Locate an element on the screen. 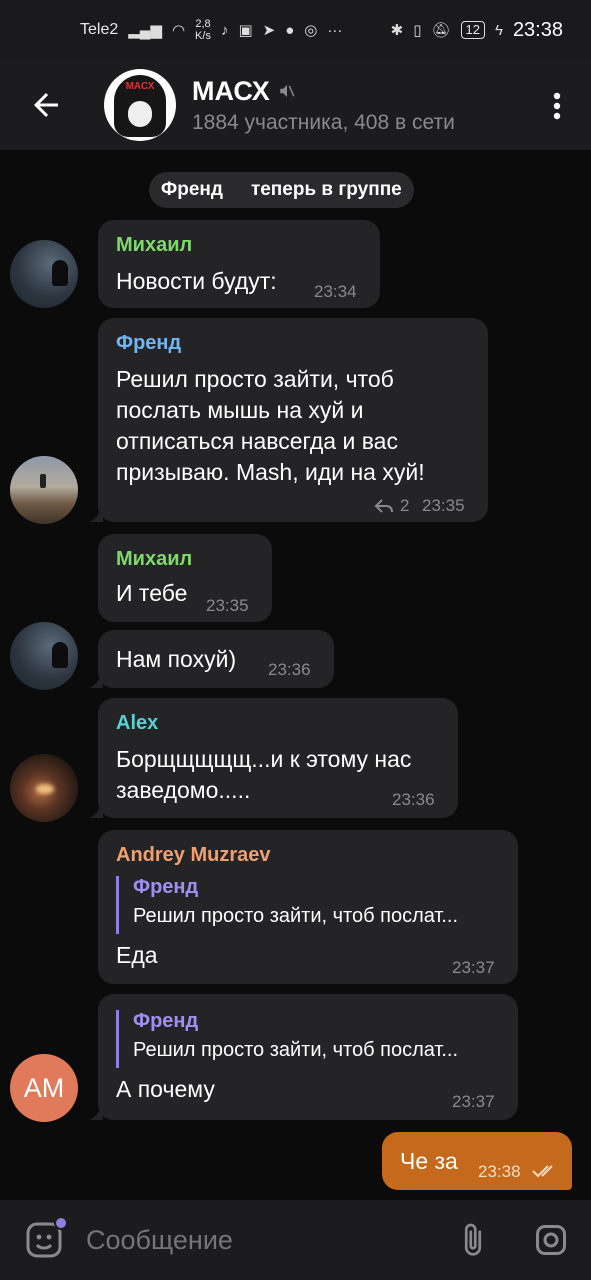 Image resolution: width=591 pixels, height=1280 pixels. sender-name: Andrey Muzraev is located at coordinates (193, 855).